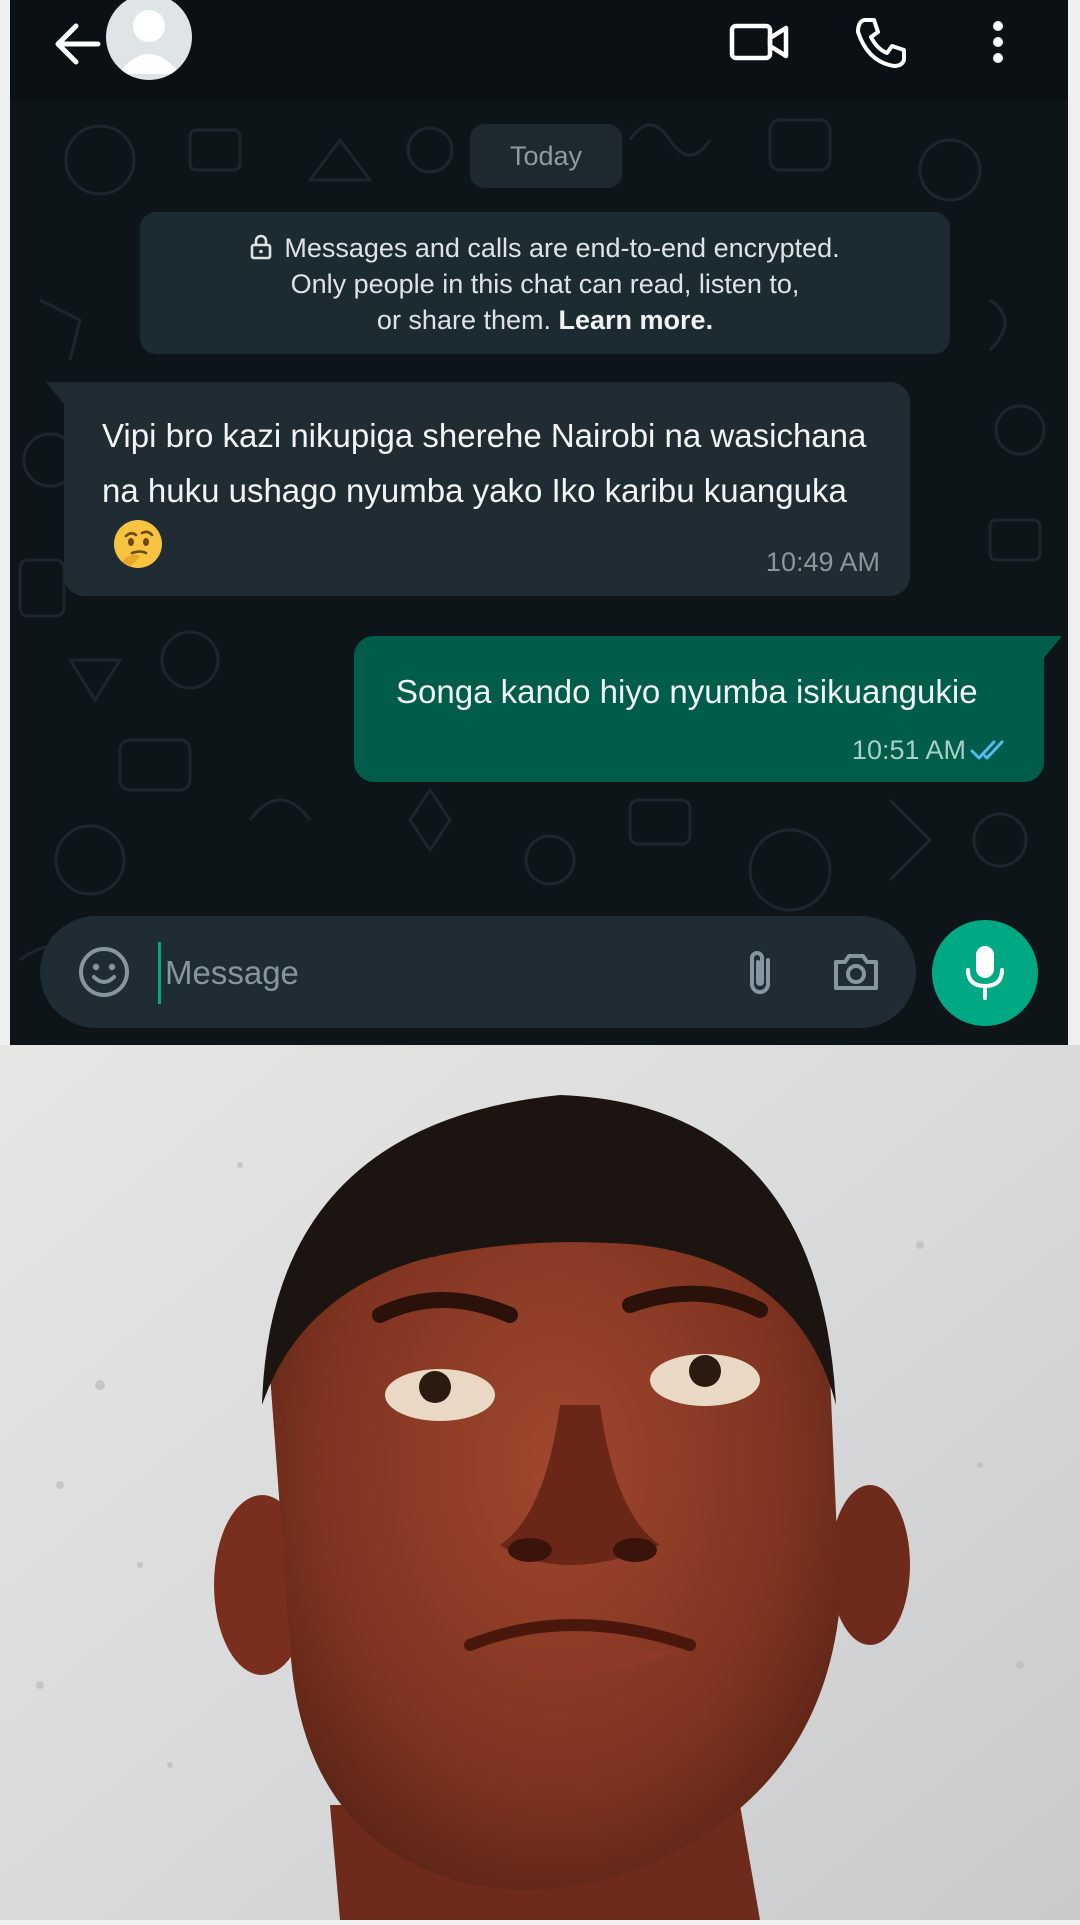 Image resolution: width=1080 pixels, height=1925 pixels. What do you see at coordinates (908, 750) in the screenshot?
I see `message-time: 10:51 AM` at bounding box center [908, 750].